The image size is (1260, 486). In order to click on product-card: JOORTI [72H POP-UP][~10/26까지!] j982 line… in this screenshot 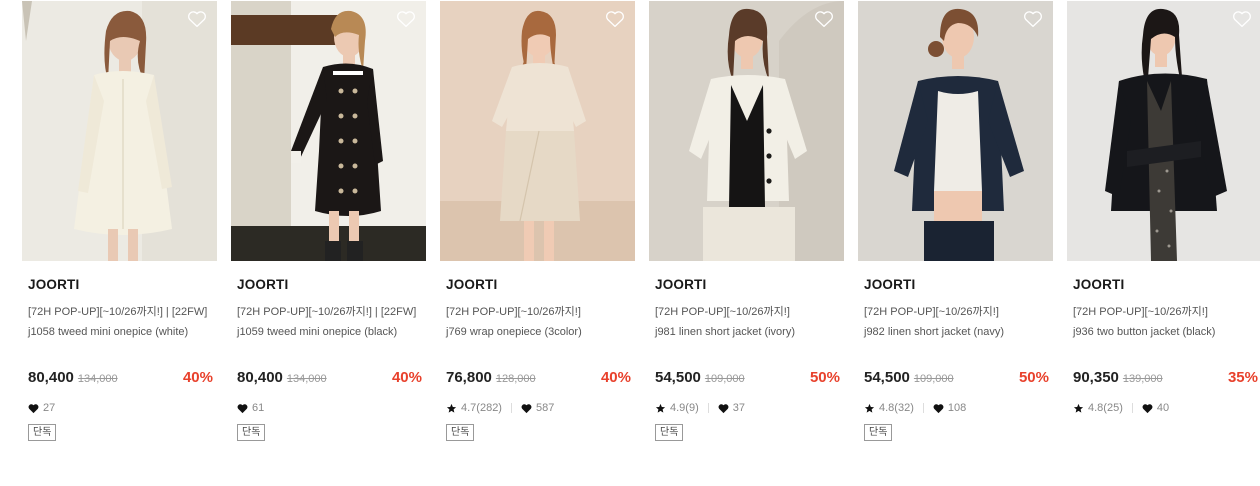, I will do `click(955, 221)`.